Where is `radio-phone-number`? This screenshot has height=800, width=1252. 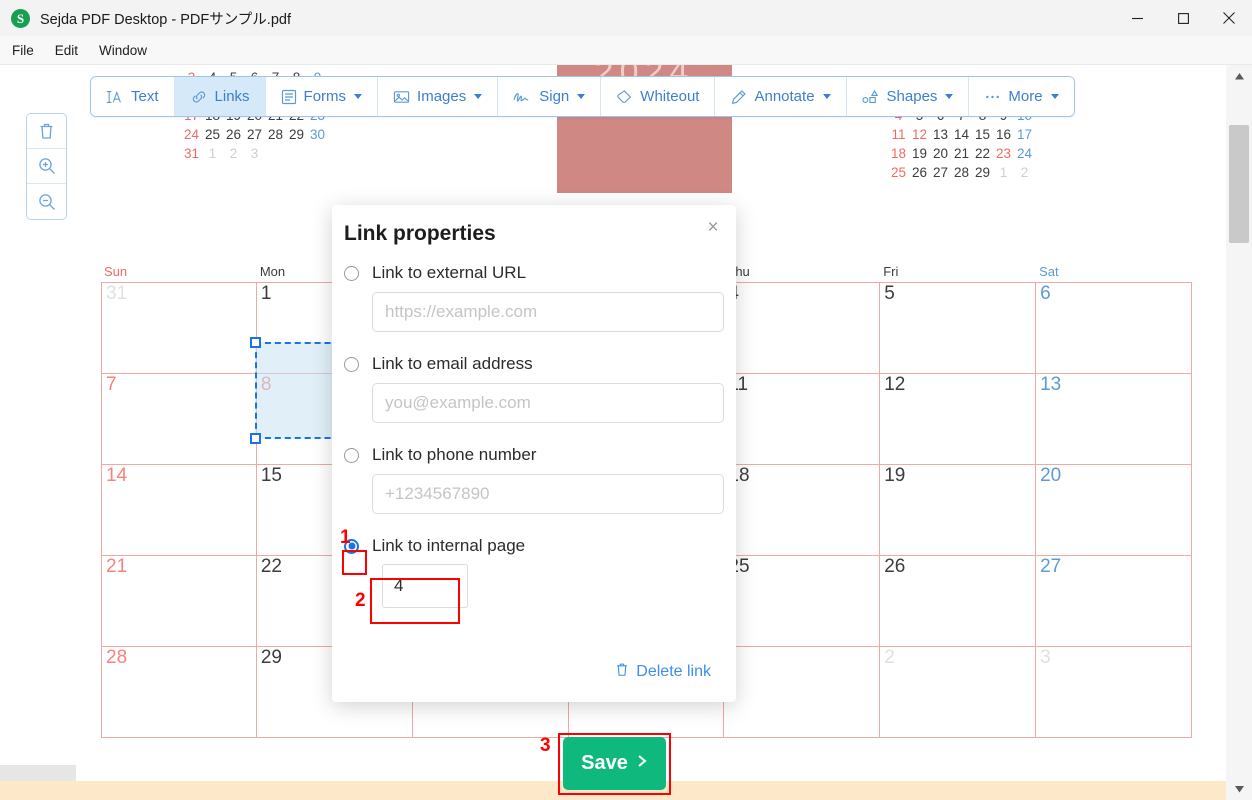 radio-phone-number is located at coordinates (351, 455).